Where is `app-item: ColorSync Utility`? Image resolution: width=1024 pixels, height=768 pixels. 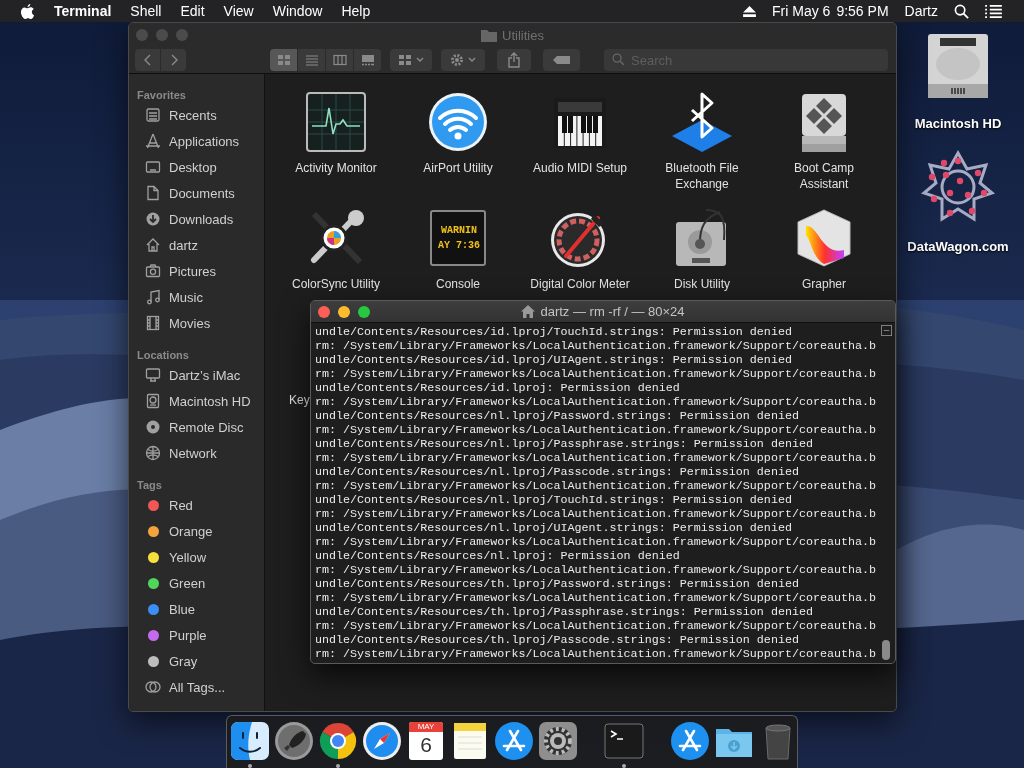
app-item: ColorSync Utility is located at coordinates (336, 249).